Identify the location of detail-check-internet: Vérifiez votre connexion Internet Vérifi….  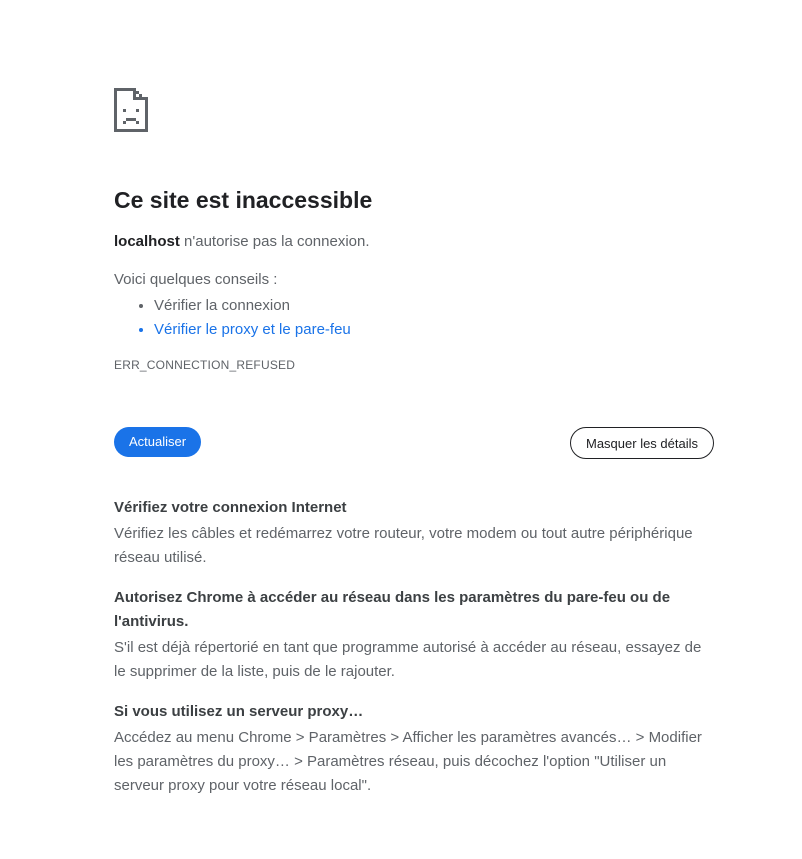
(414, 533).